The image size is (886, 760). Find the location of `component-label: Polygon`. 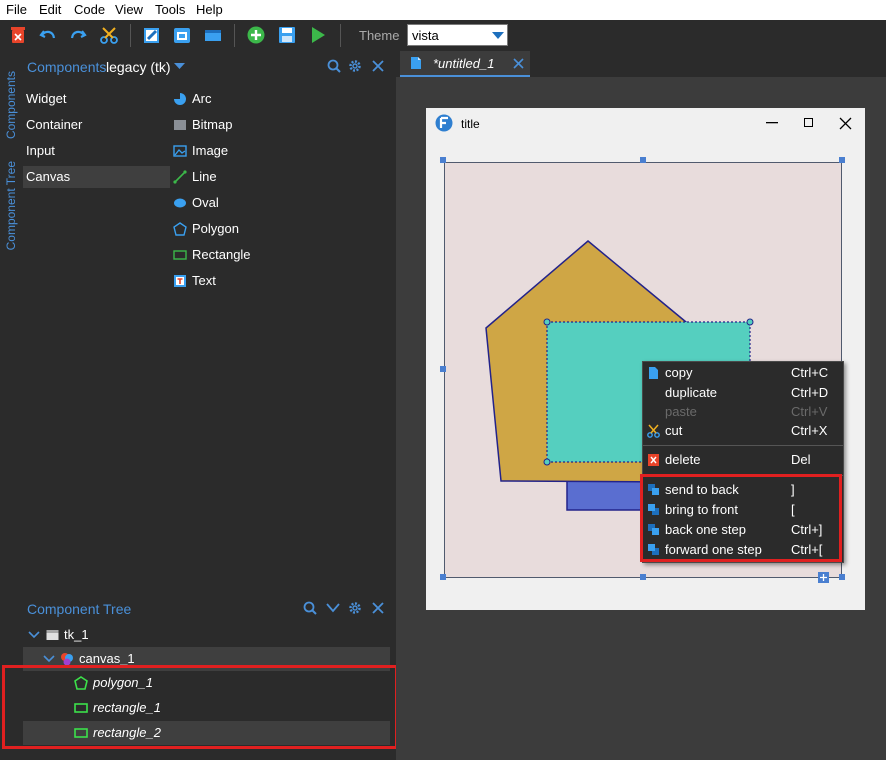

component-label: Polygon is located at coordinates (215, 228).